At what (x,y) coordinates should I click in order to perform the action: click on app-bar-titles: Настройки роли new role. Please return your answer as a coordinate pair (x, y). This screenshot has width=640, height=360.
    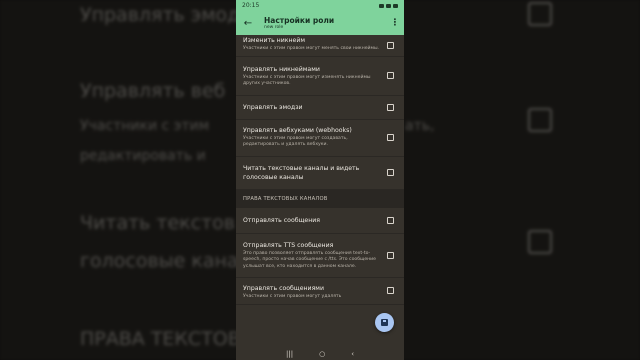
    Looking at the image, I should click on (327, 23).